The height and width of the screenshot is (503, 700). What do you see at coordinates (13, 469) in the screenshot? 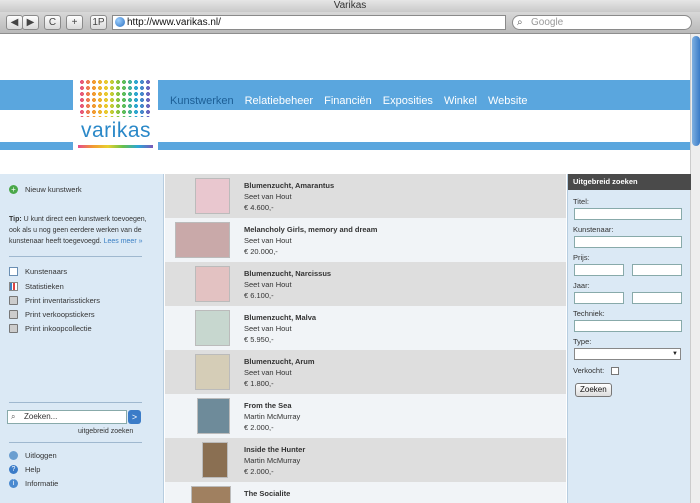
I see `help-icon: ?` at bounding box center [13, 469].